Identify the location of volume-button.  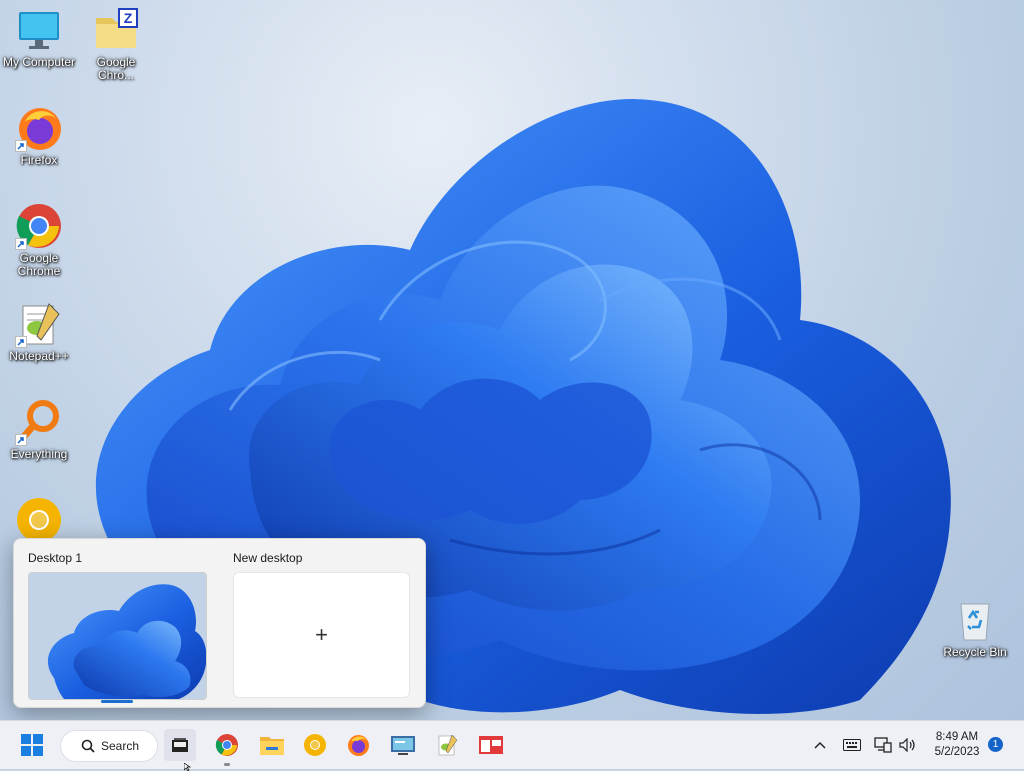
(908, 745).